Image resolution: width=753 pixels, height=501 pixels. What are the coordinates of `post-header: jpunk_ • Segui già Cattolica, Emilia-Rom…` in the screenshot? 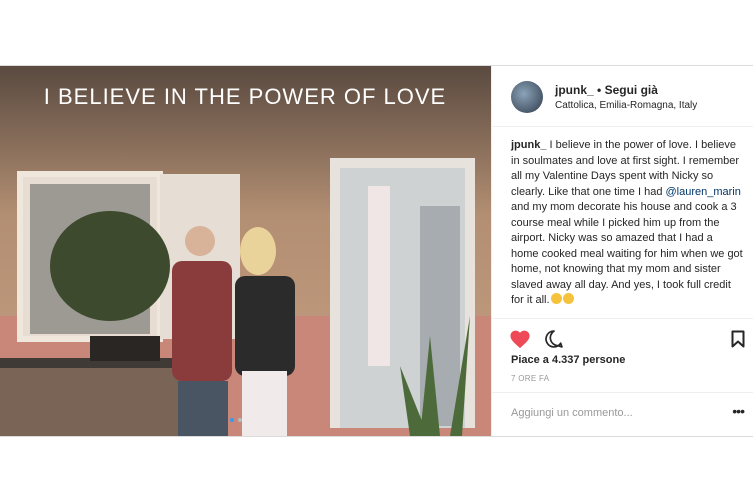 It's located at (622, 96).